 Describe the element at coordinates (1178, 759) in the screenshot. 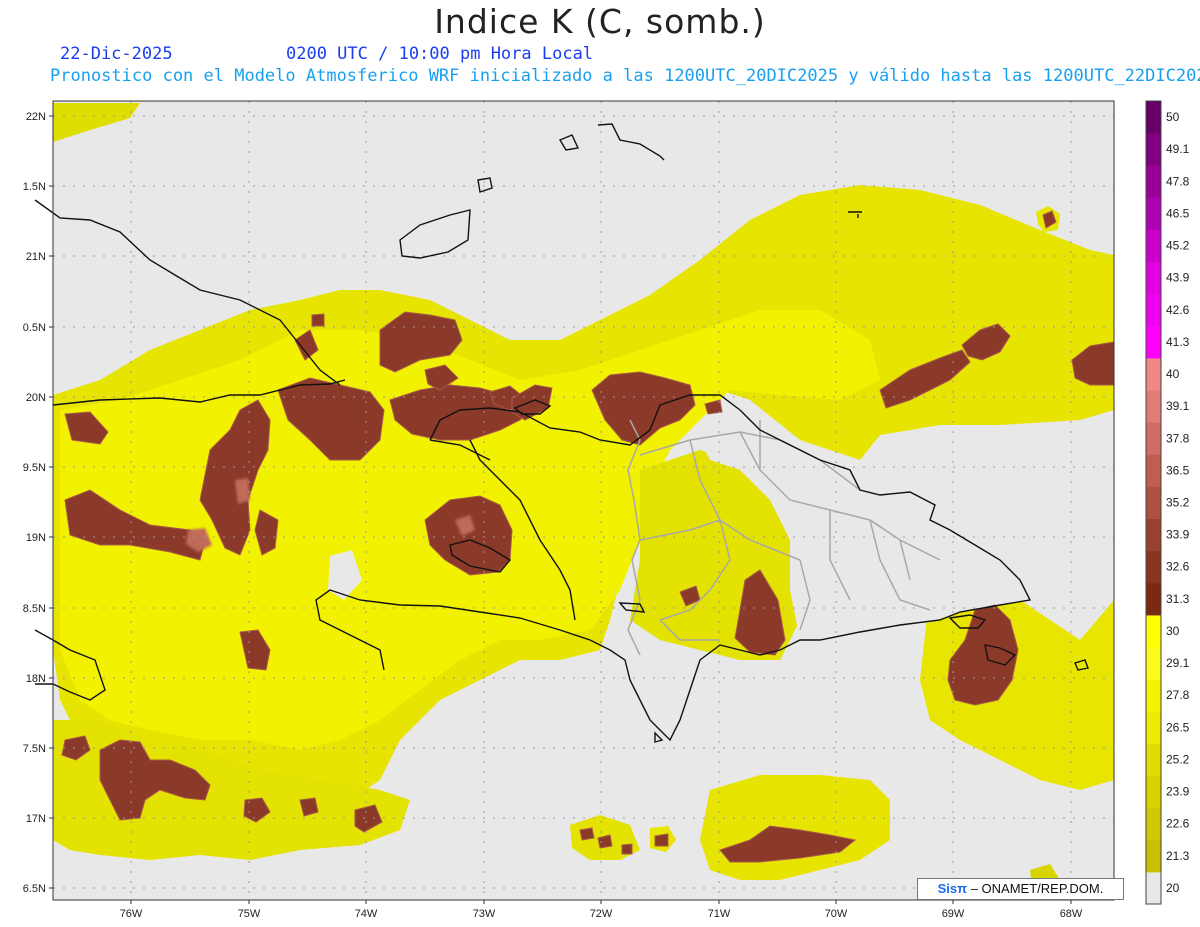

I see `colorbar-level-label: 25.2` at that location.